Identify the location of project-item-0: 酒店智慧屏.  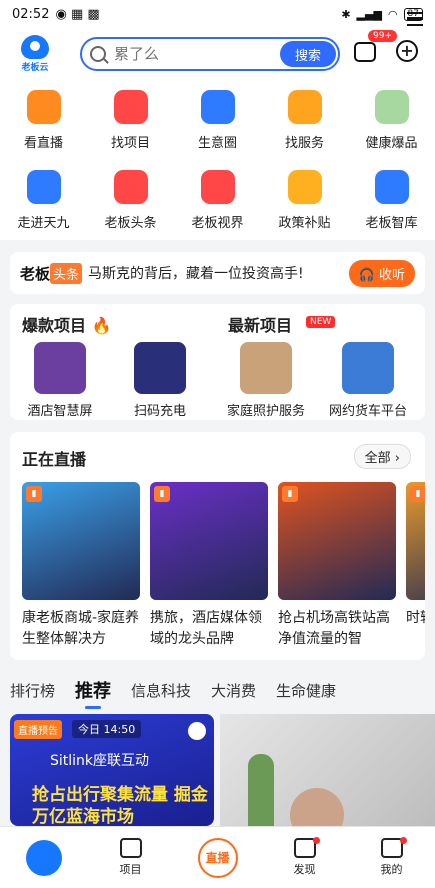
(60, 380).